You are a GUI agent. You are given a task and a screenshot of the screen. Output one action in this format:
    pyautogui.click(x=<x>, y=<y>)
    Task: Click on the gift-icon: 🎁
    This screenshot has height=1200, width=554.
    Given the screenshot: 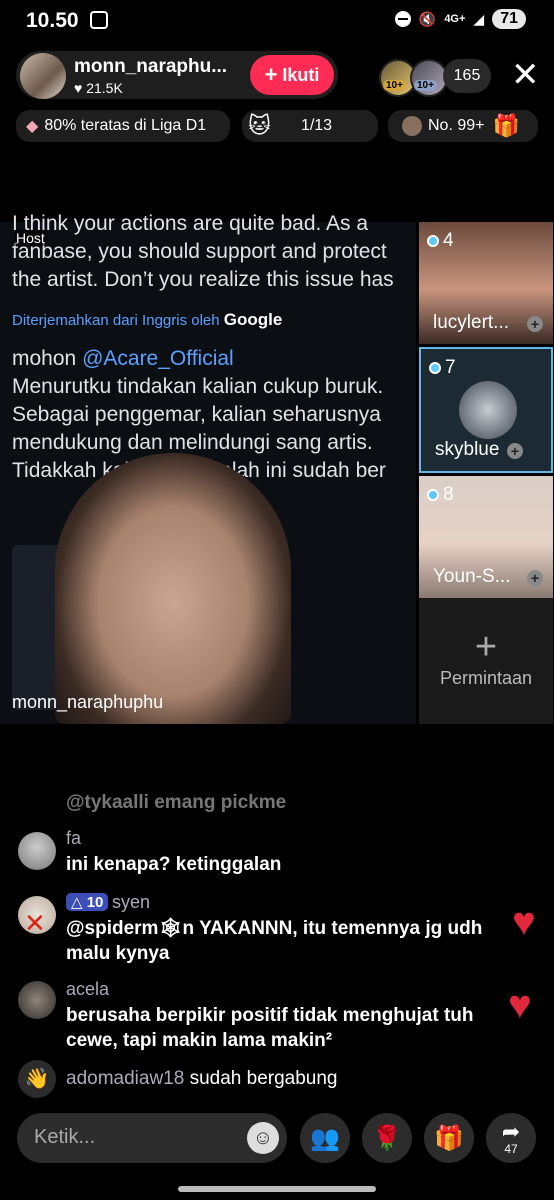 What is the action you would take?
    pyautogui.click(x=449, y=1138)
    